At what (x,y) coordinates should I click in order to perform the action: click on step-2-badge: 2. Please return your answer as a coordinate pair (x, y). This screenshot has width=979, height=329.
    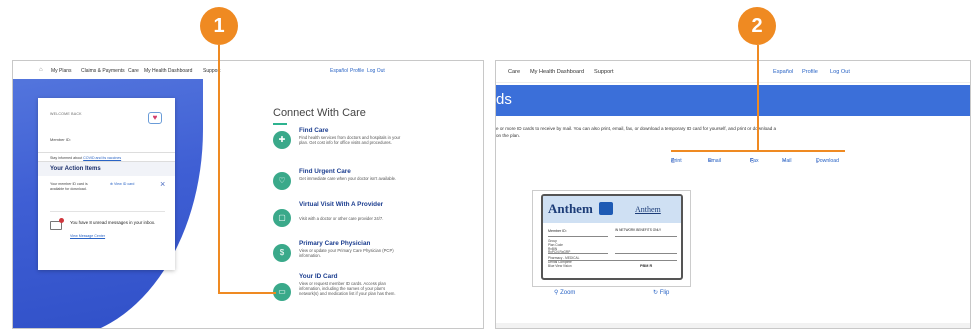
    Looking at the image, I should click on (757, 26).